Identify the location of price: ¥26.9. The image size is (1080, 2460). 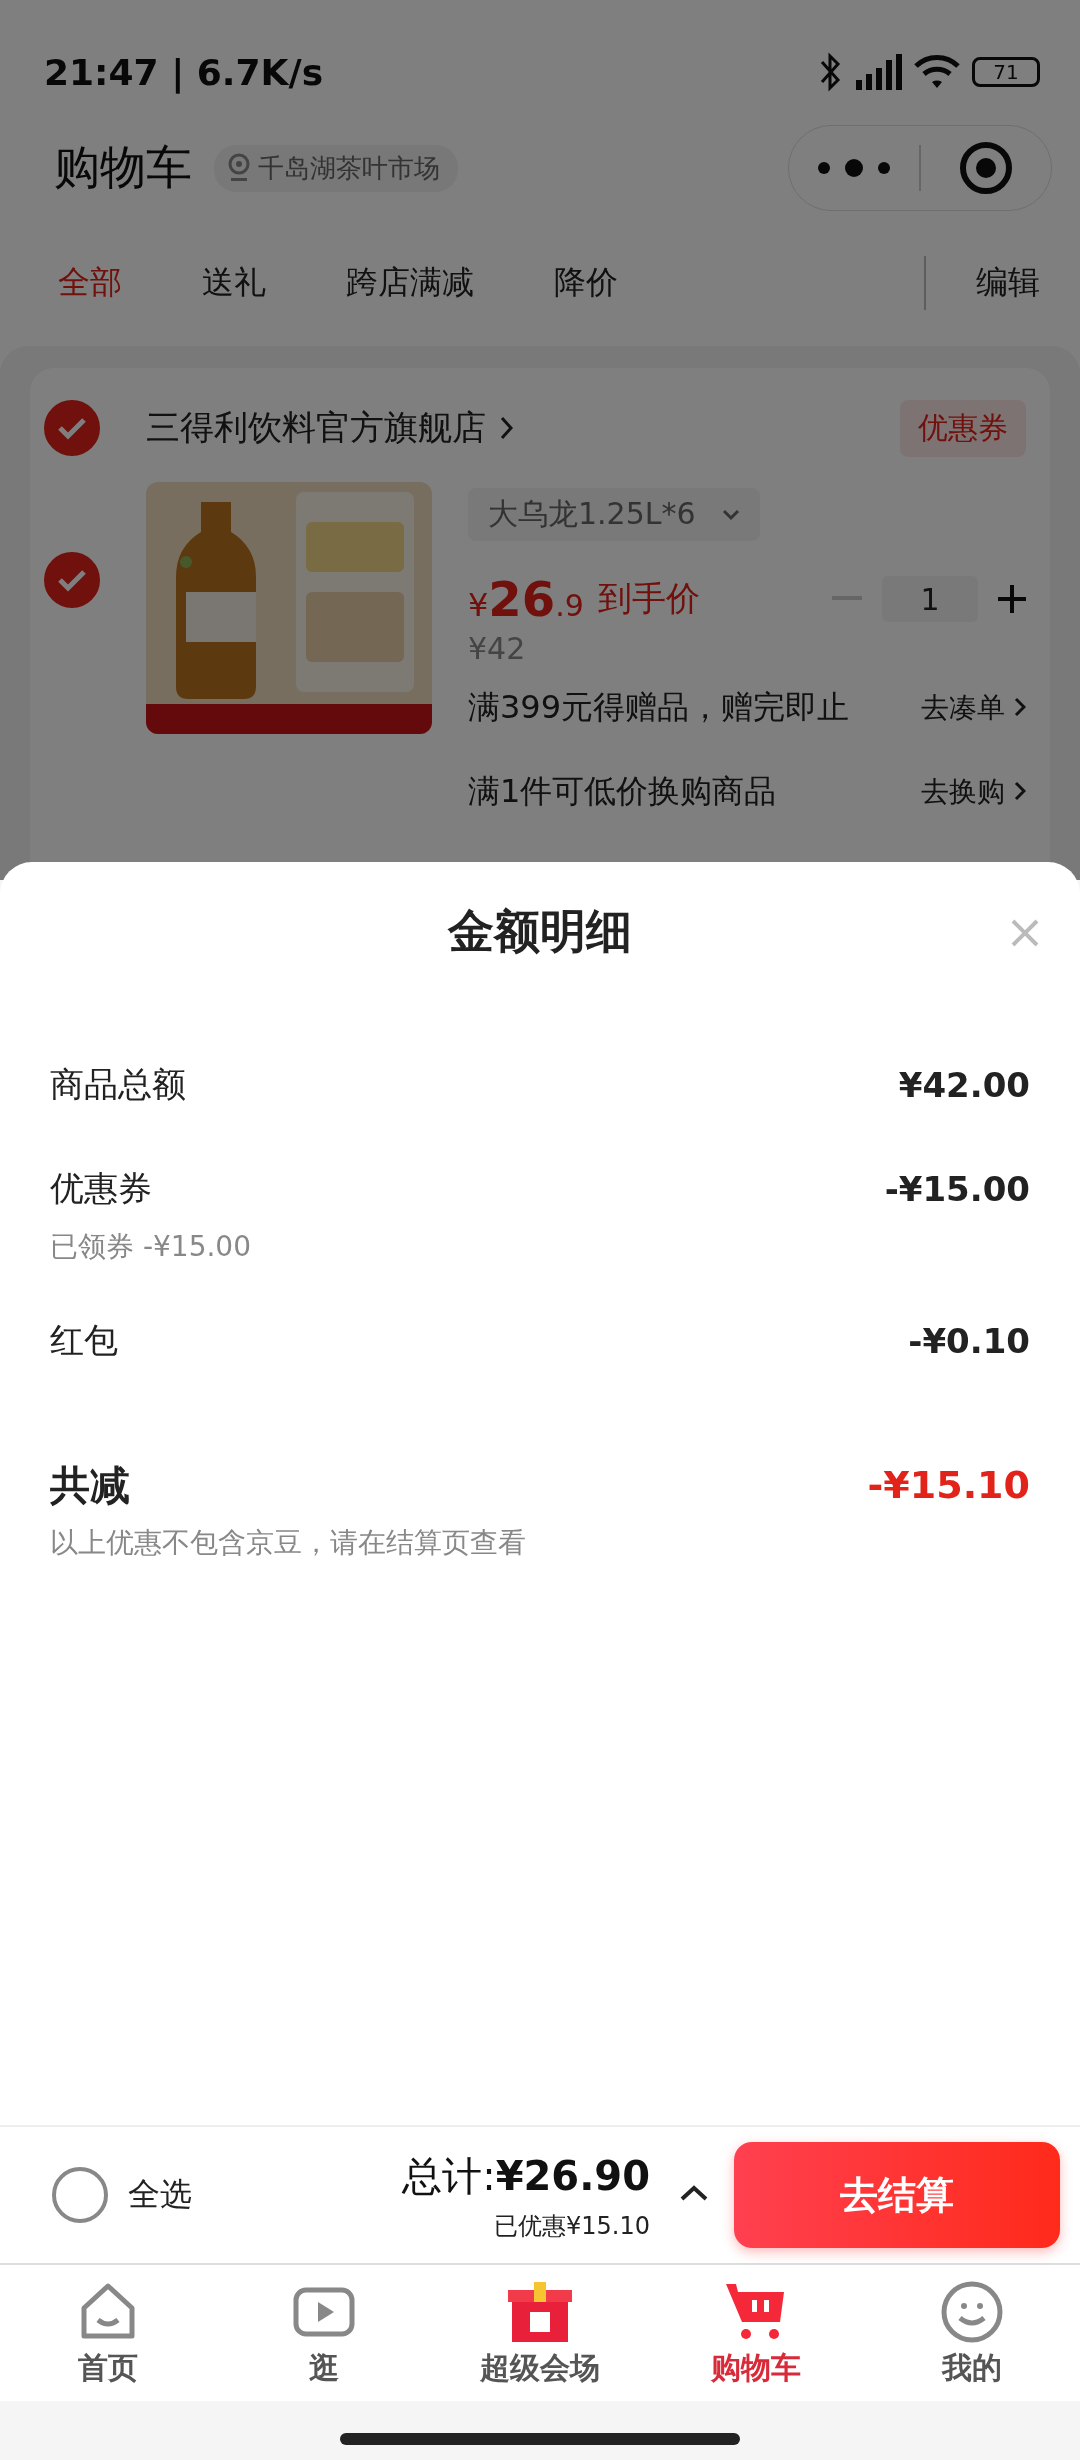
(526, 599).